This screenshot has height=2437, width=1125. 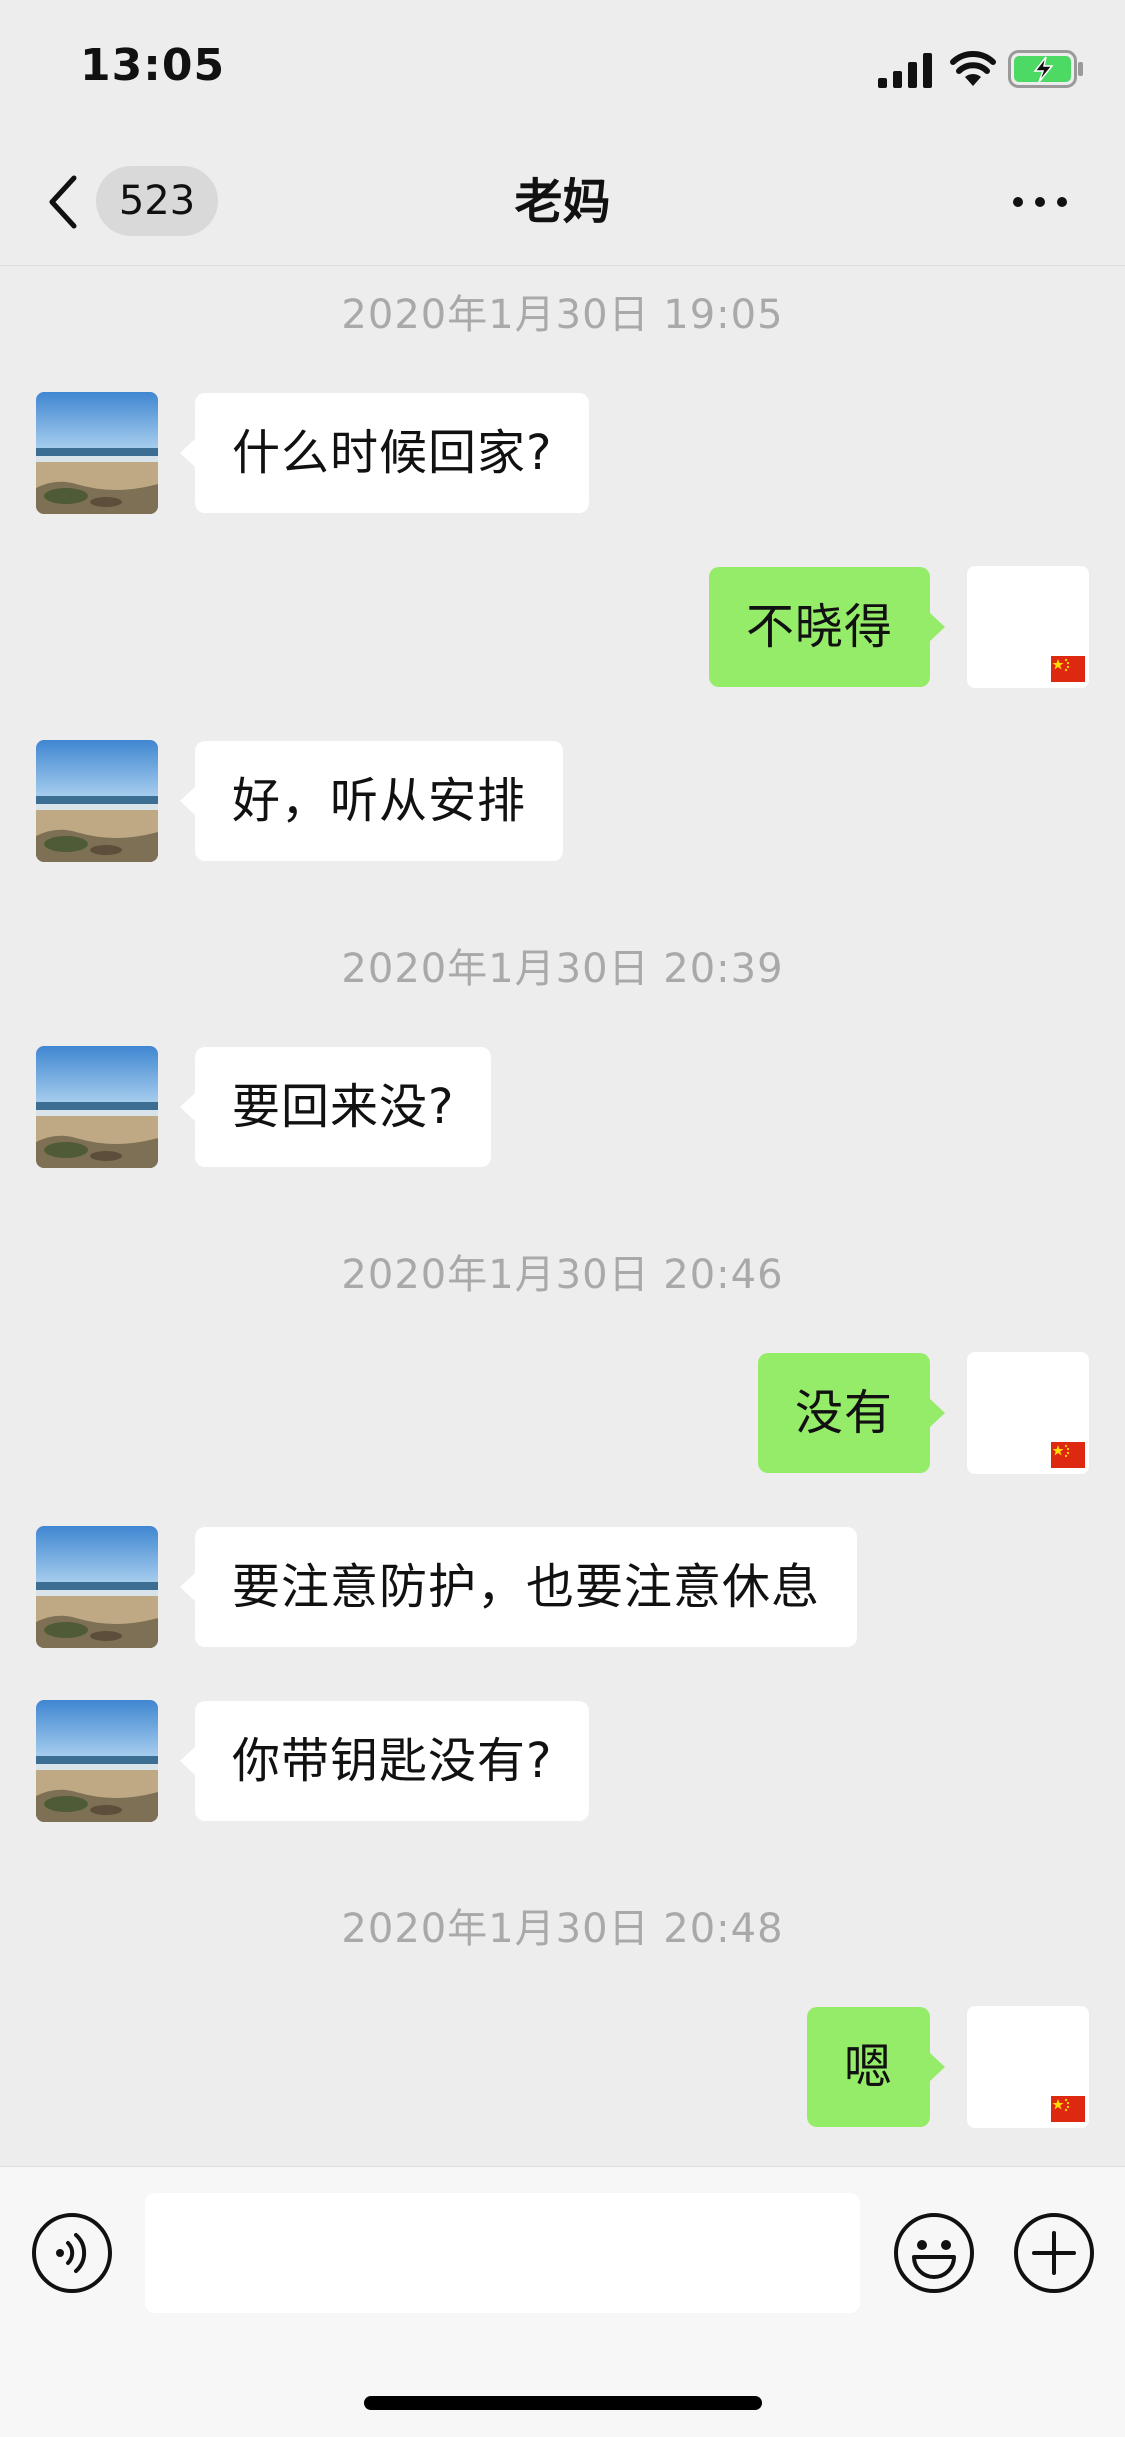 What do you see at coordinates (827, 627) in the screenshot?
I see `outgoing-message: 不晓得` at bounding box center [827, 627].